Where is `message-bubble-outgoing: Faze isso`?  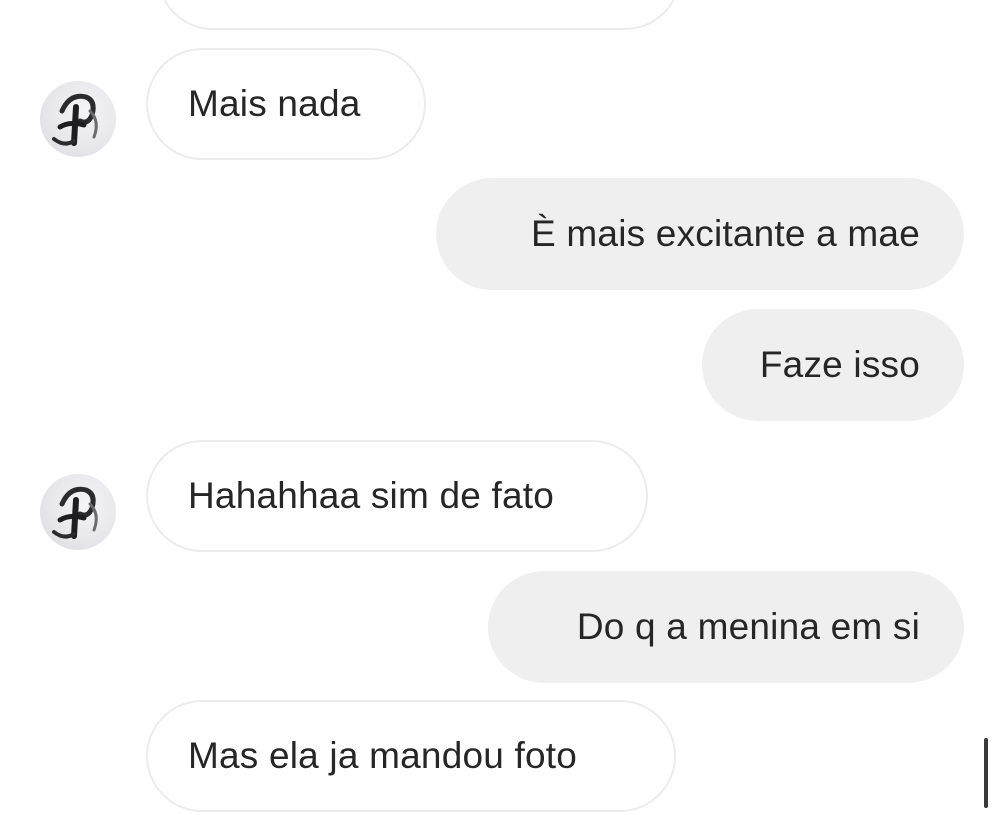 message-bubble-outgoing: Faze isso is located at coordinates (833, 365).